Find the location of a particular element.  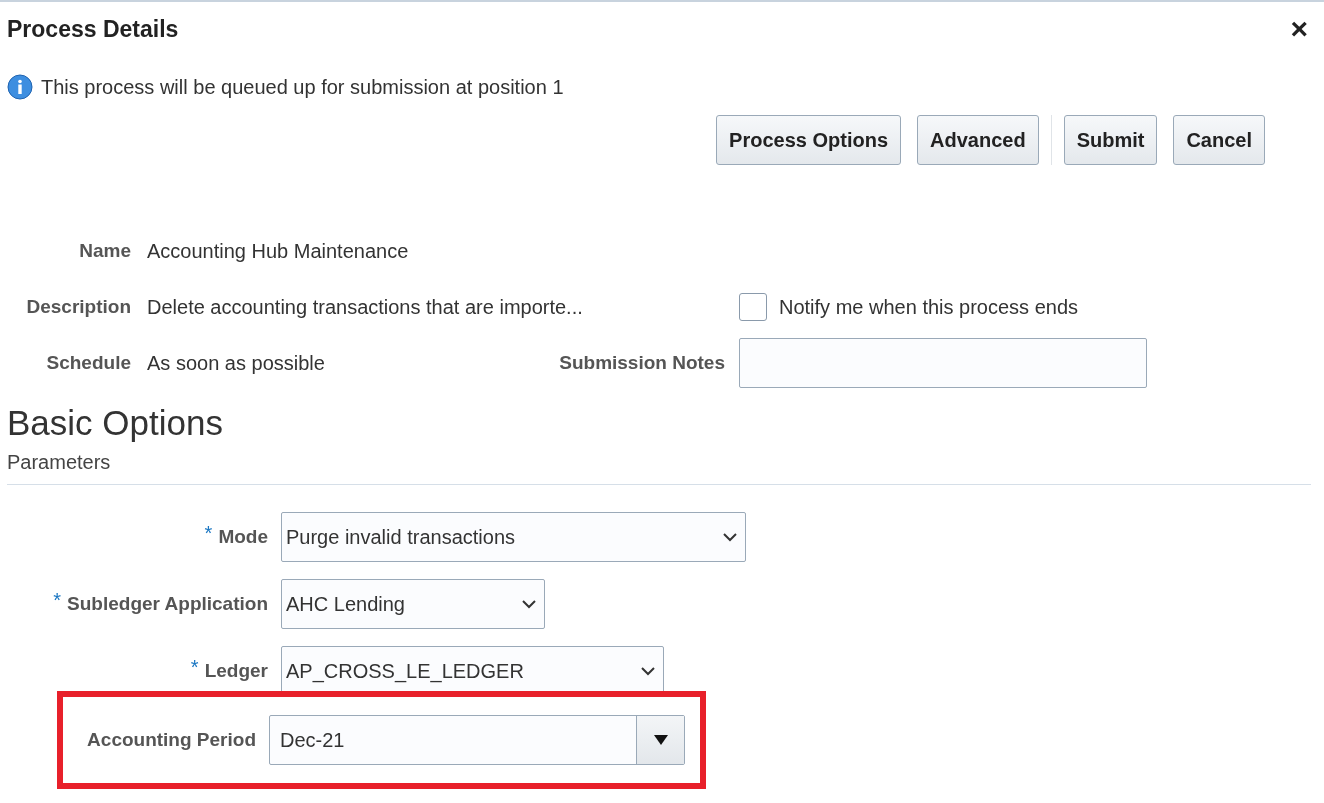

field-label: Accounting Period is located at coordinates (171, 740).